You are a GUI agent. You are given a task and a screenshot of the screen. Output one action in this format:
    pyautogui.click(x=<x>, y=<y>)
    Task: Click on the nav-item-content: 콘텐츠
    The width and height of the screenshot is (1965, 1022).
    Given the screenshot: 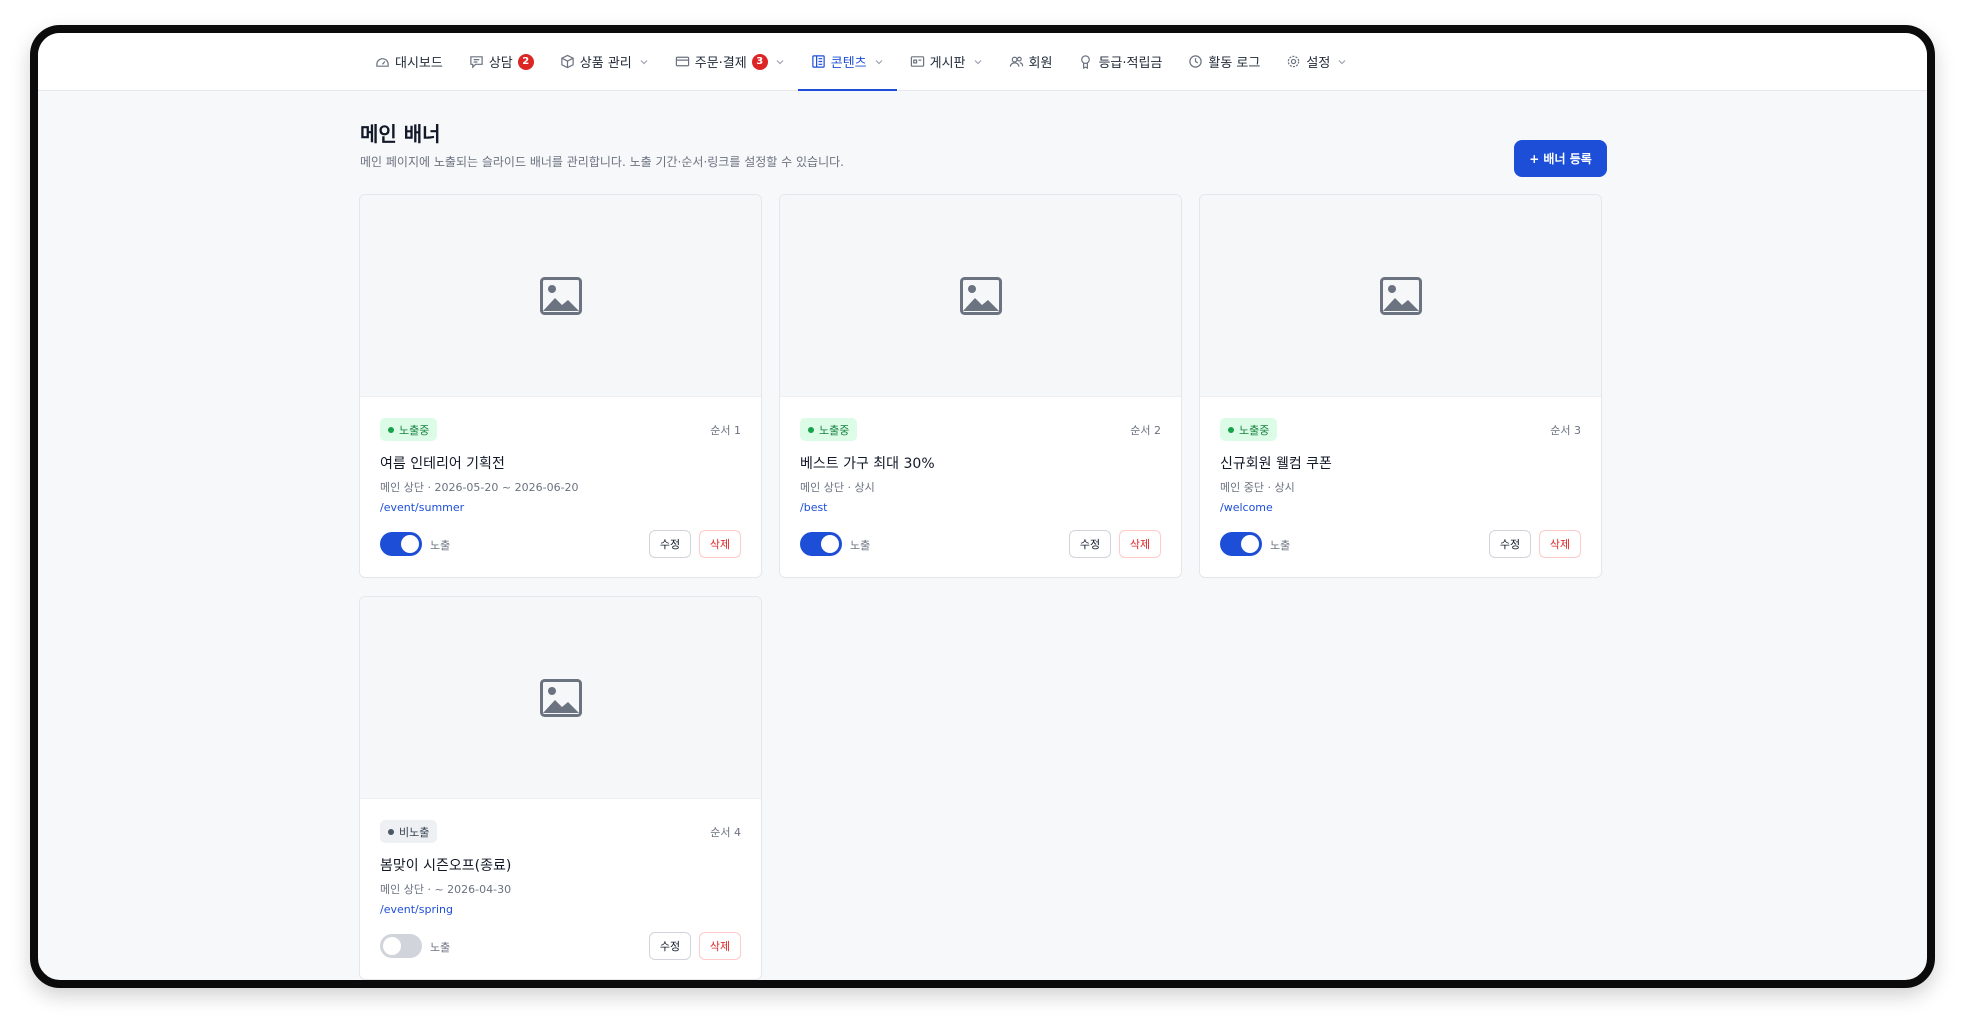 What is the action you would take?
    pyautogui.click(x=847, y=62)
    